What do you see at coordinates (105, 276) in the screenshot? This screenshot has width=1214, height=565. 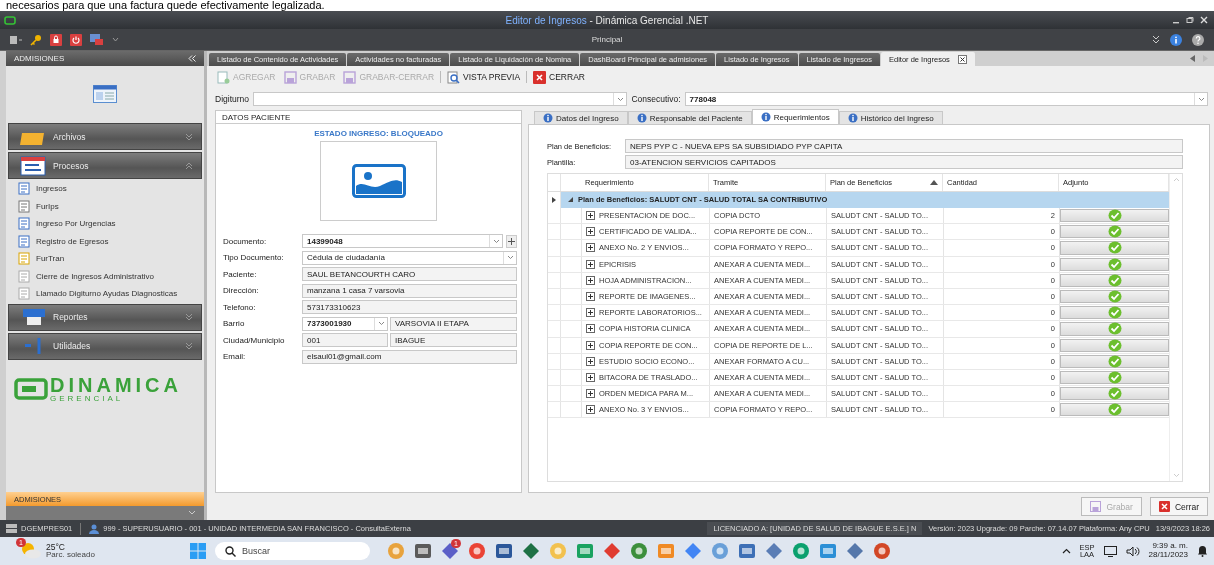 I see `sidebar-item: Cierre de Ingresos Administrativo` at bounding box center [105, 276].